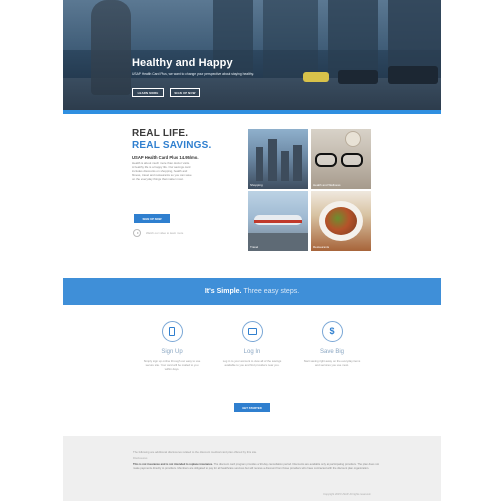 This screenshot has width=504, height=501. What do you see at coordinates (165, 157) in the screenshot?
I see `plan-price: USAP Health Card Plus 14.95/mo.` at bounding box center [165, 157].